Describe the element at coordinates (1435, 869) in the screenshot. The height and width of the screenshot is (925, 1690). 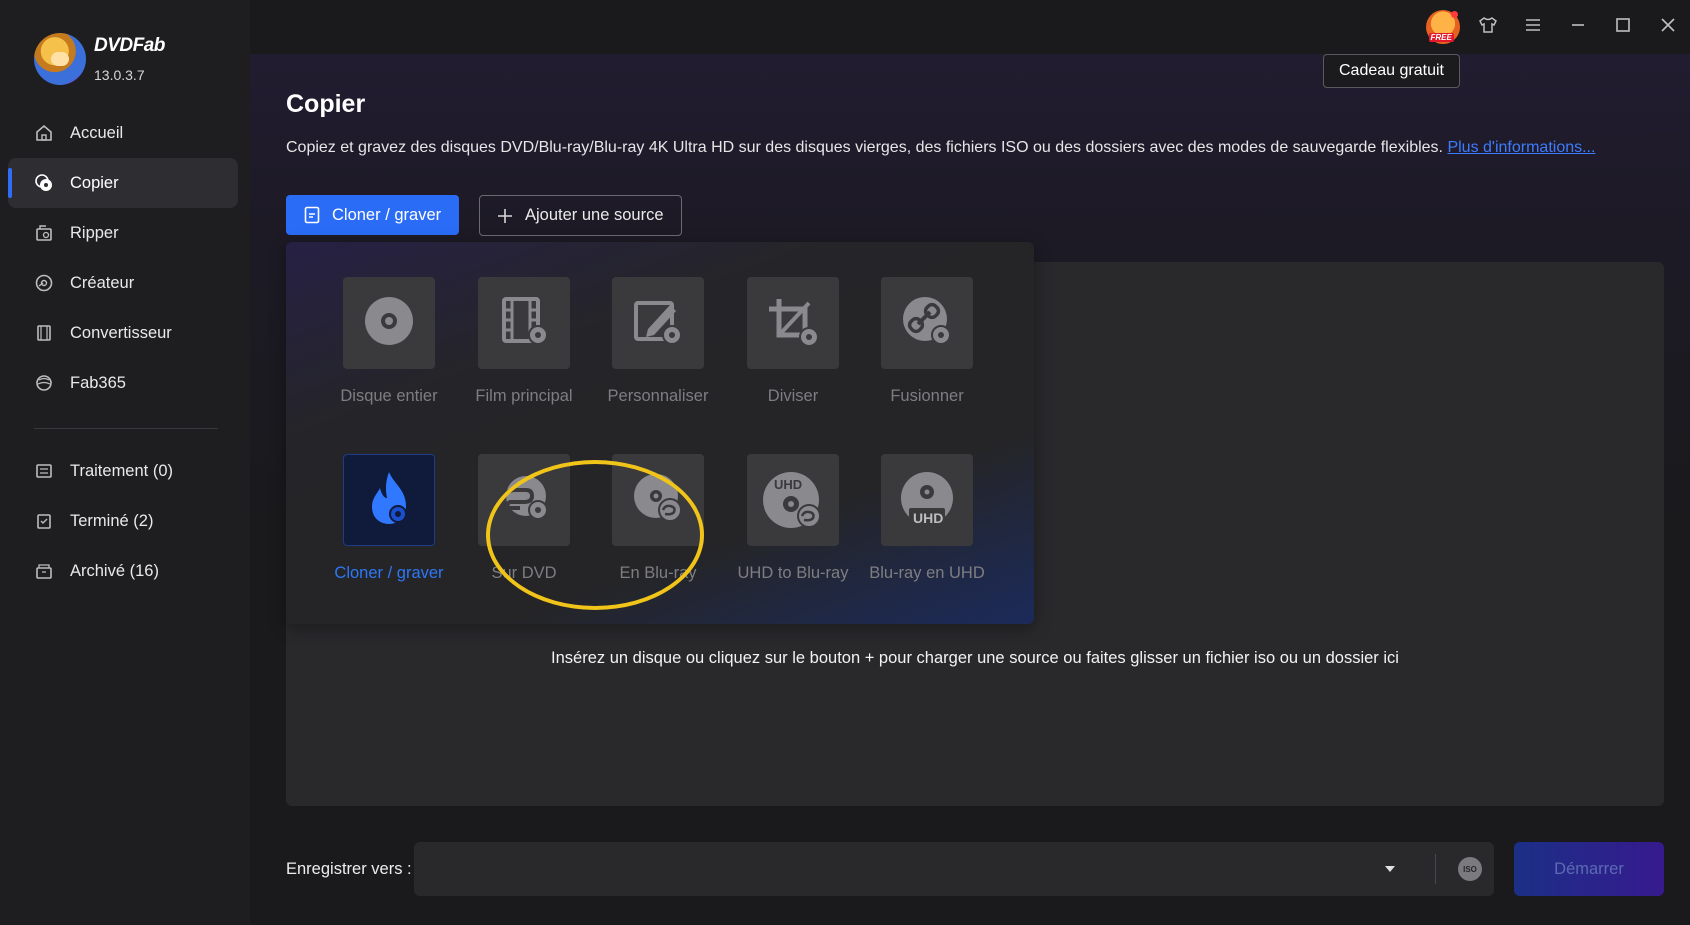
I see `field-separator` at that location.